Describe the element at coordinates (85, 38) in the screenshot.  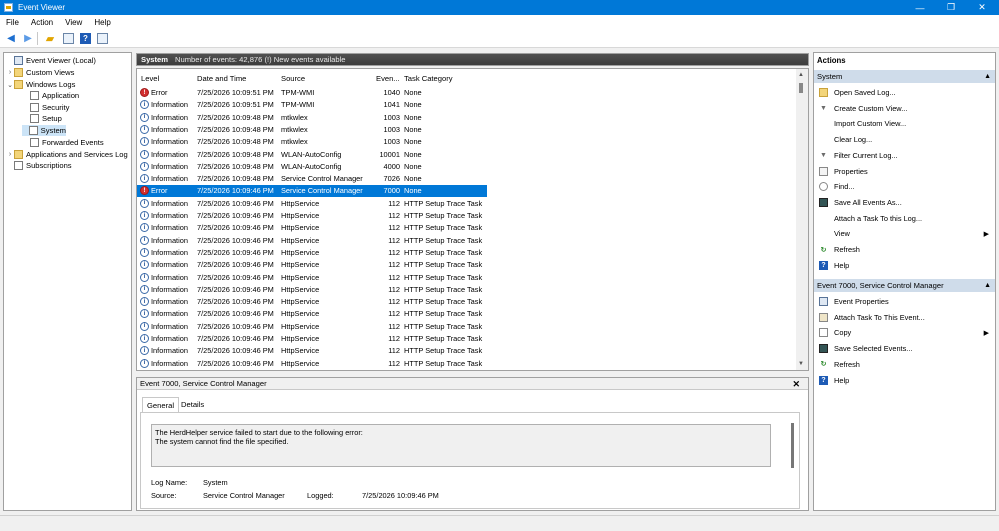
I see `help-icon: ?` at that location.